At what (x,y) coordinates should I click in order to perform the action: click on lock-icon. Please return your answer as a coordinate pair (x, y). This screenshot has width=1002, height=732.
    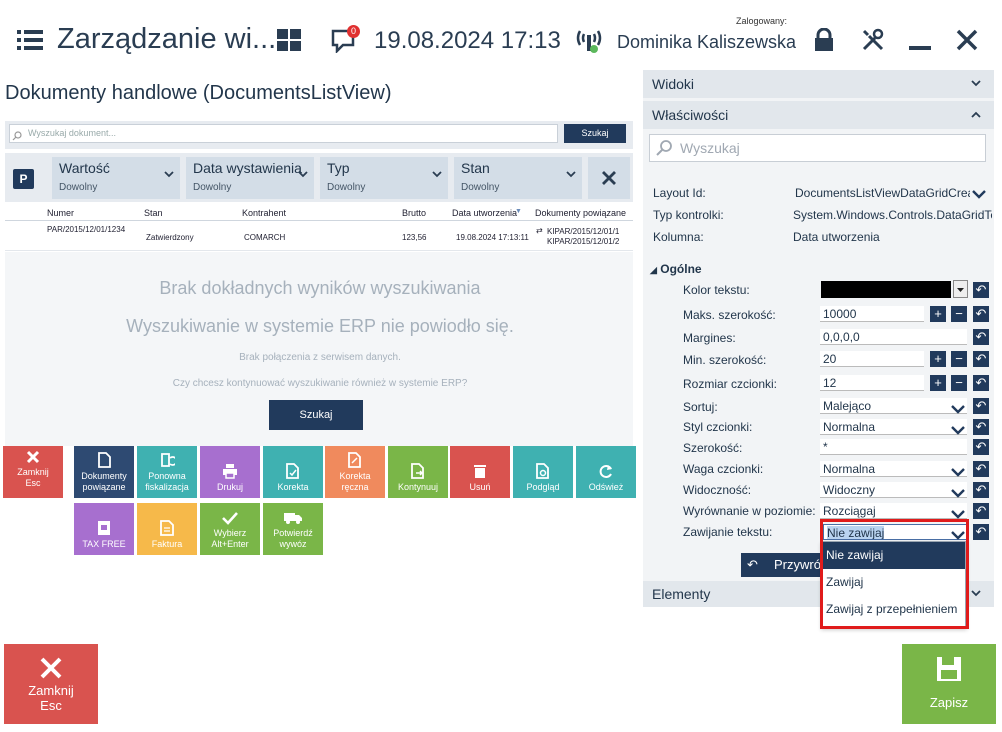
    Looking at the image, I should click on (824, 42).